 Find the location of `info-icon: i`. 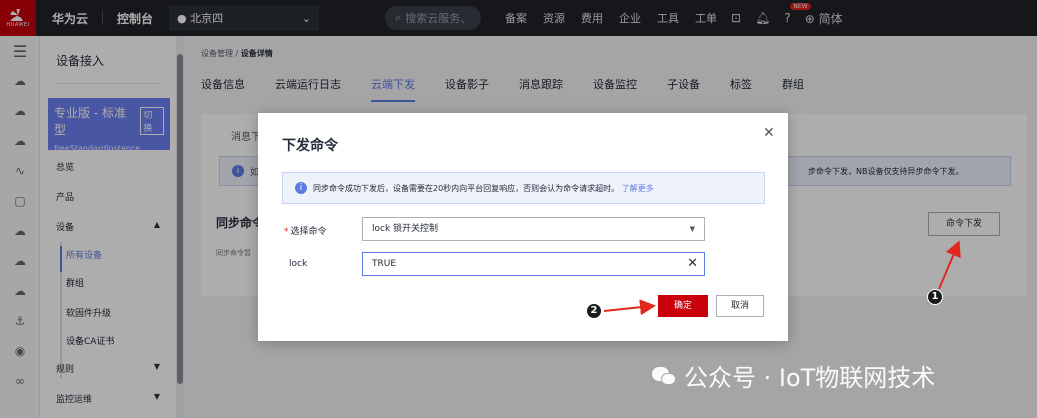

info-icon: i is located at coordinates (301, 188).